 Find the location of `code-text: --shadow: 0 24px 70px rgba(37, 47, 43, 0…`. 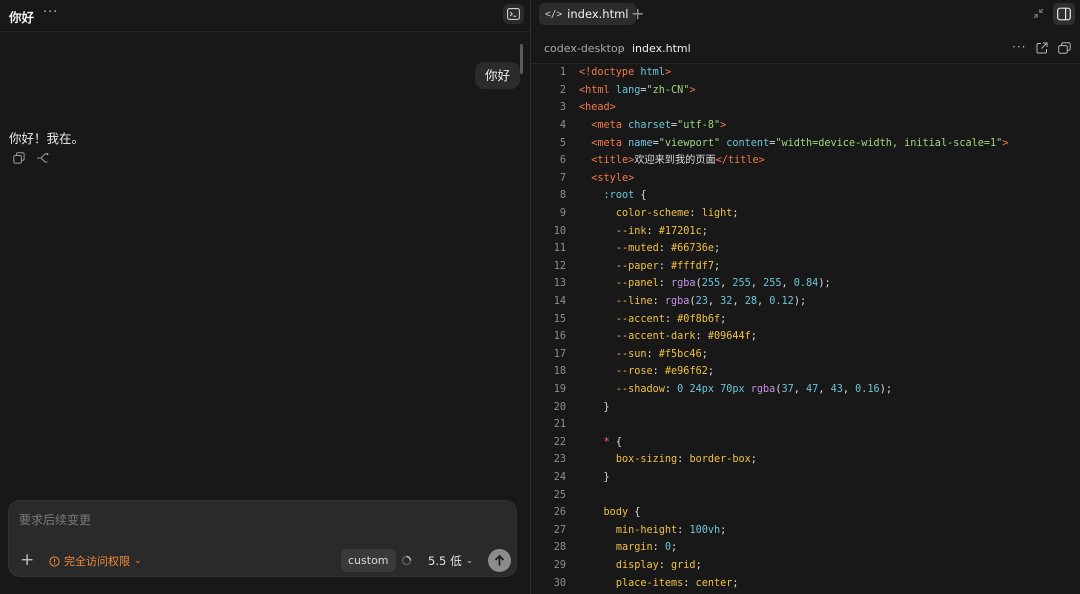

code-text: --shadow: 0 24px 70px rgba(37, 47, 43, 0… is located at coordinates (753, 389).